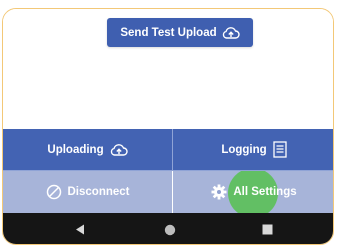  I want to click on log-document-icon, so click(280, 149).